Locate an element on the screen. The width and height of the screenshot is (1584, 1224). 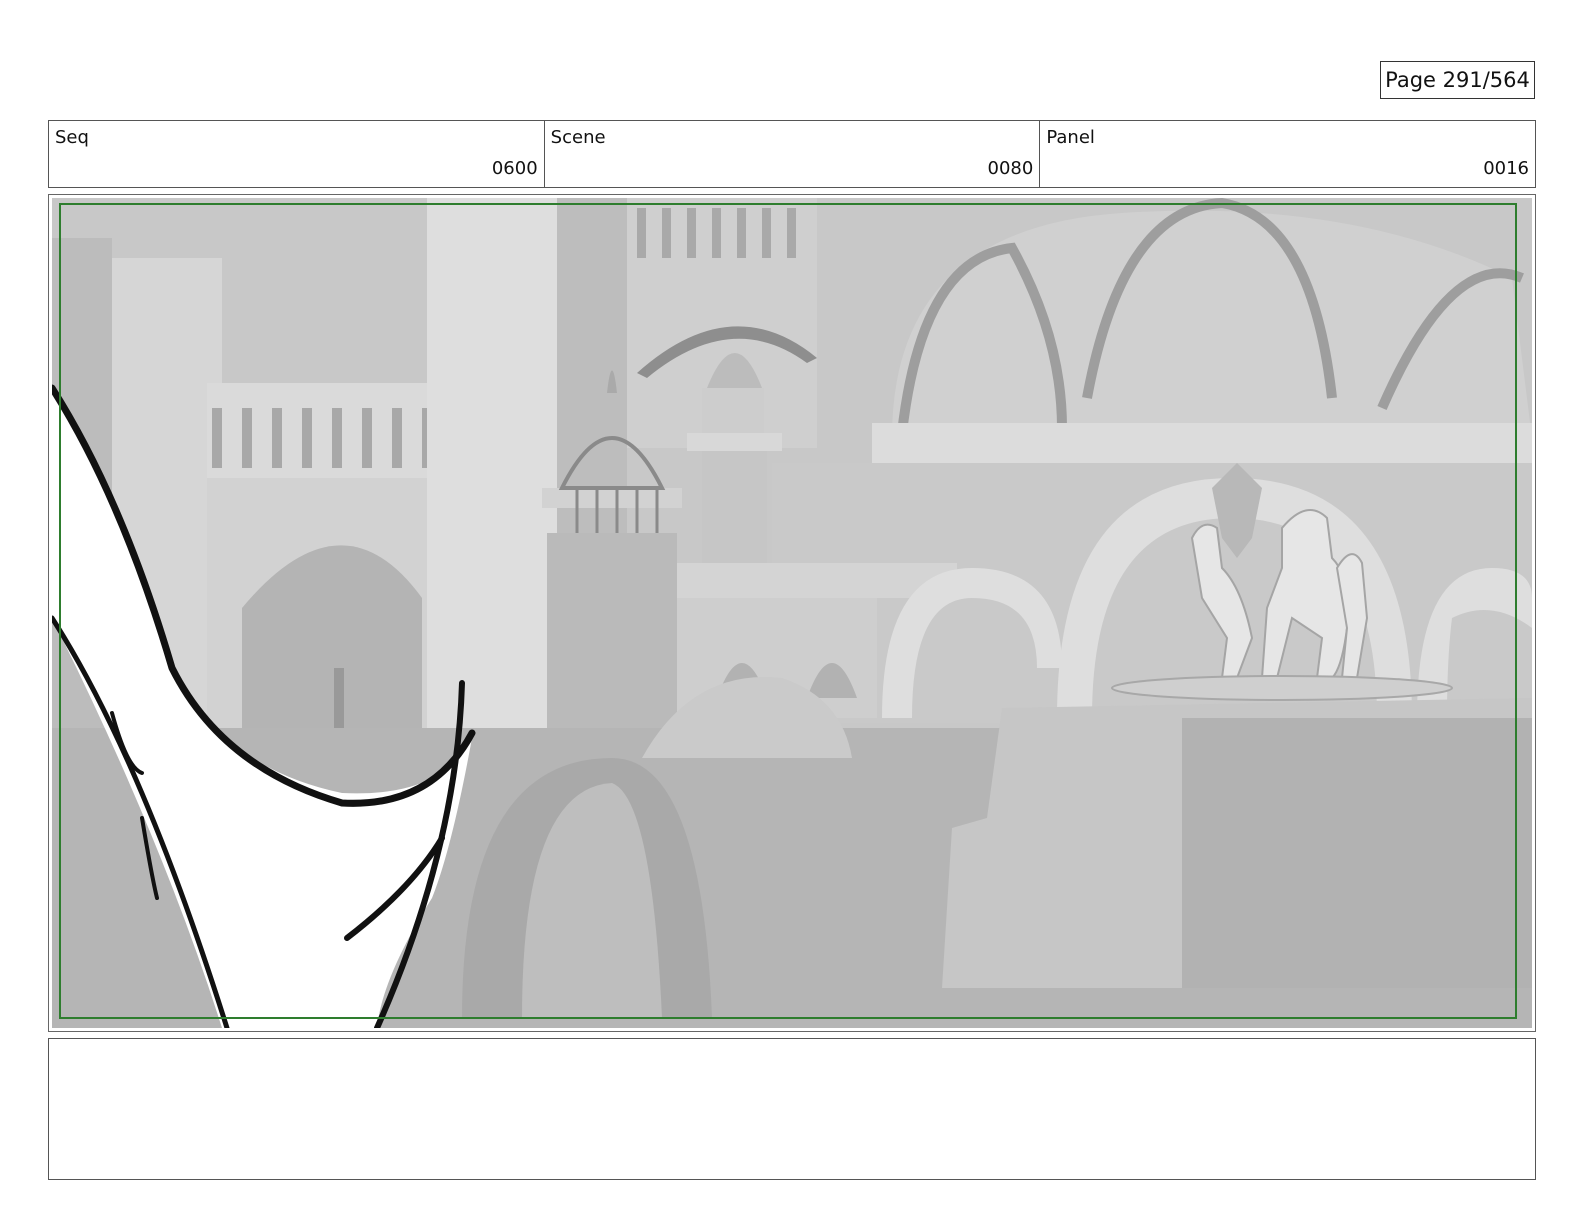
scene-cell: Scene 0080 is located at coordinates (793, 154).